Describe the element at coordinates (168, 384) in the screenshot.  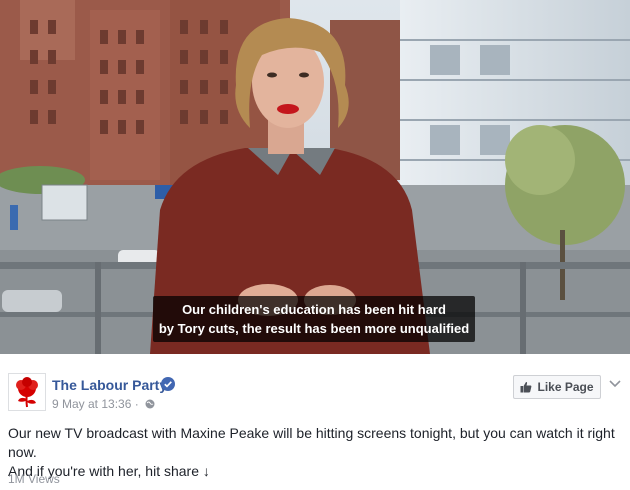
I see `verified-icon` at that location.